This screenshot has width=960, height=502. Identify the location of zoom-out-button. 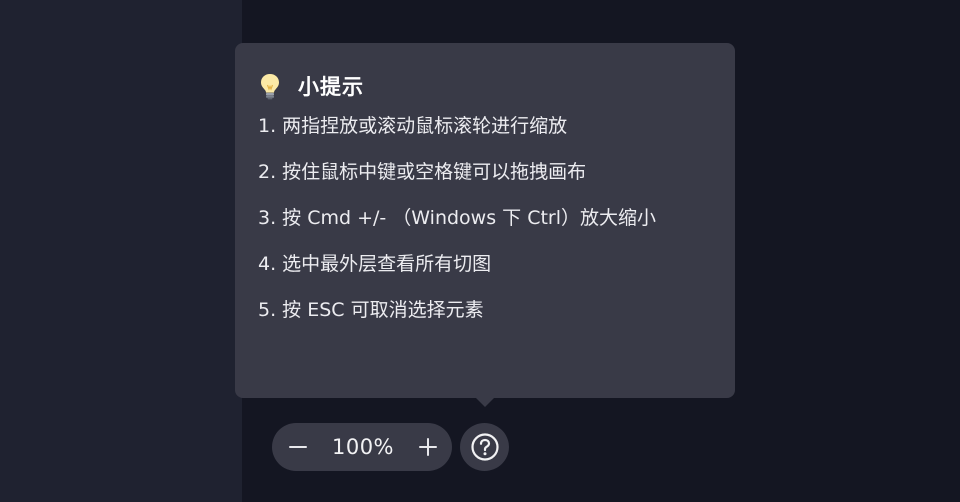
(298, 447).